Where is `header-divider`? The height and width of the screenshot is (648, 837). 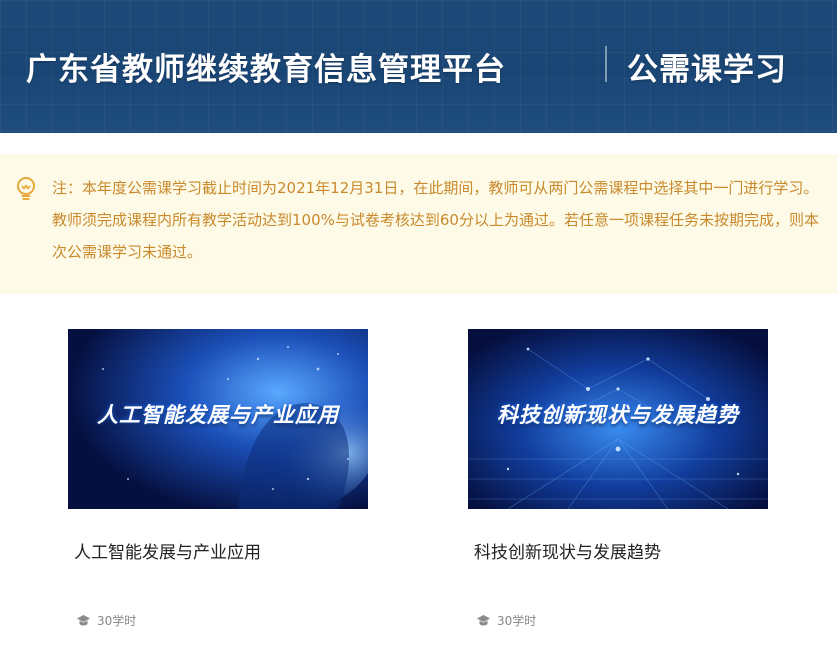
header-divider is located at coordinates (606, 64).